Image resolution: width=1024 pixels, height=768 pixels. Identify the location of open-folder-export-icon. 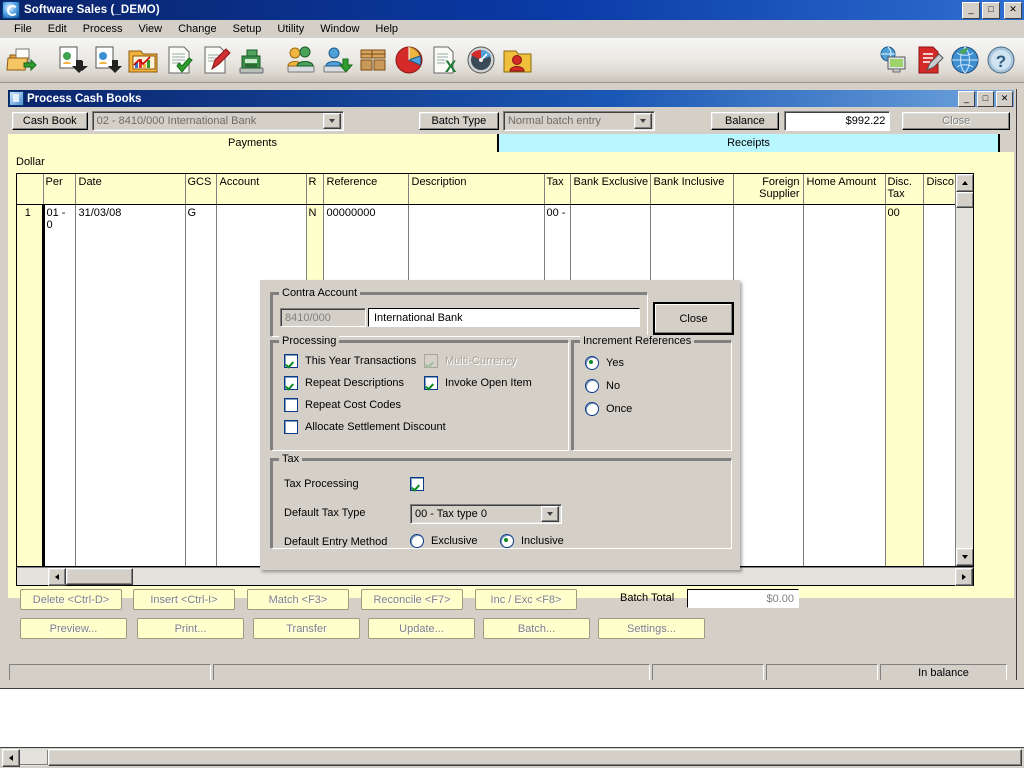
(21, 60).